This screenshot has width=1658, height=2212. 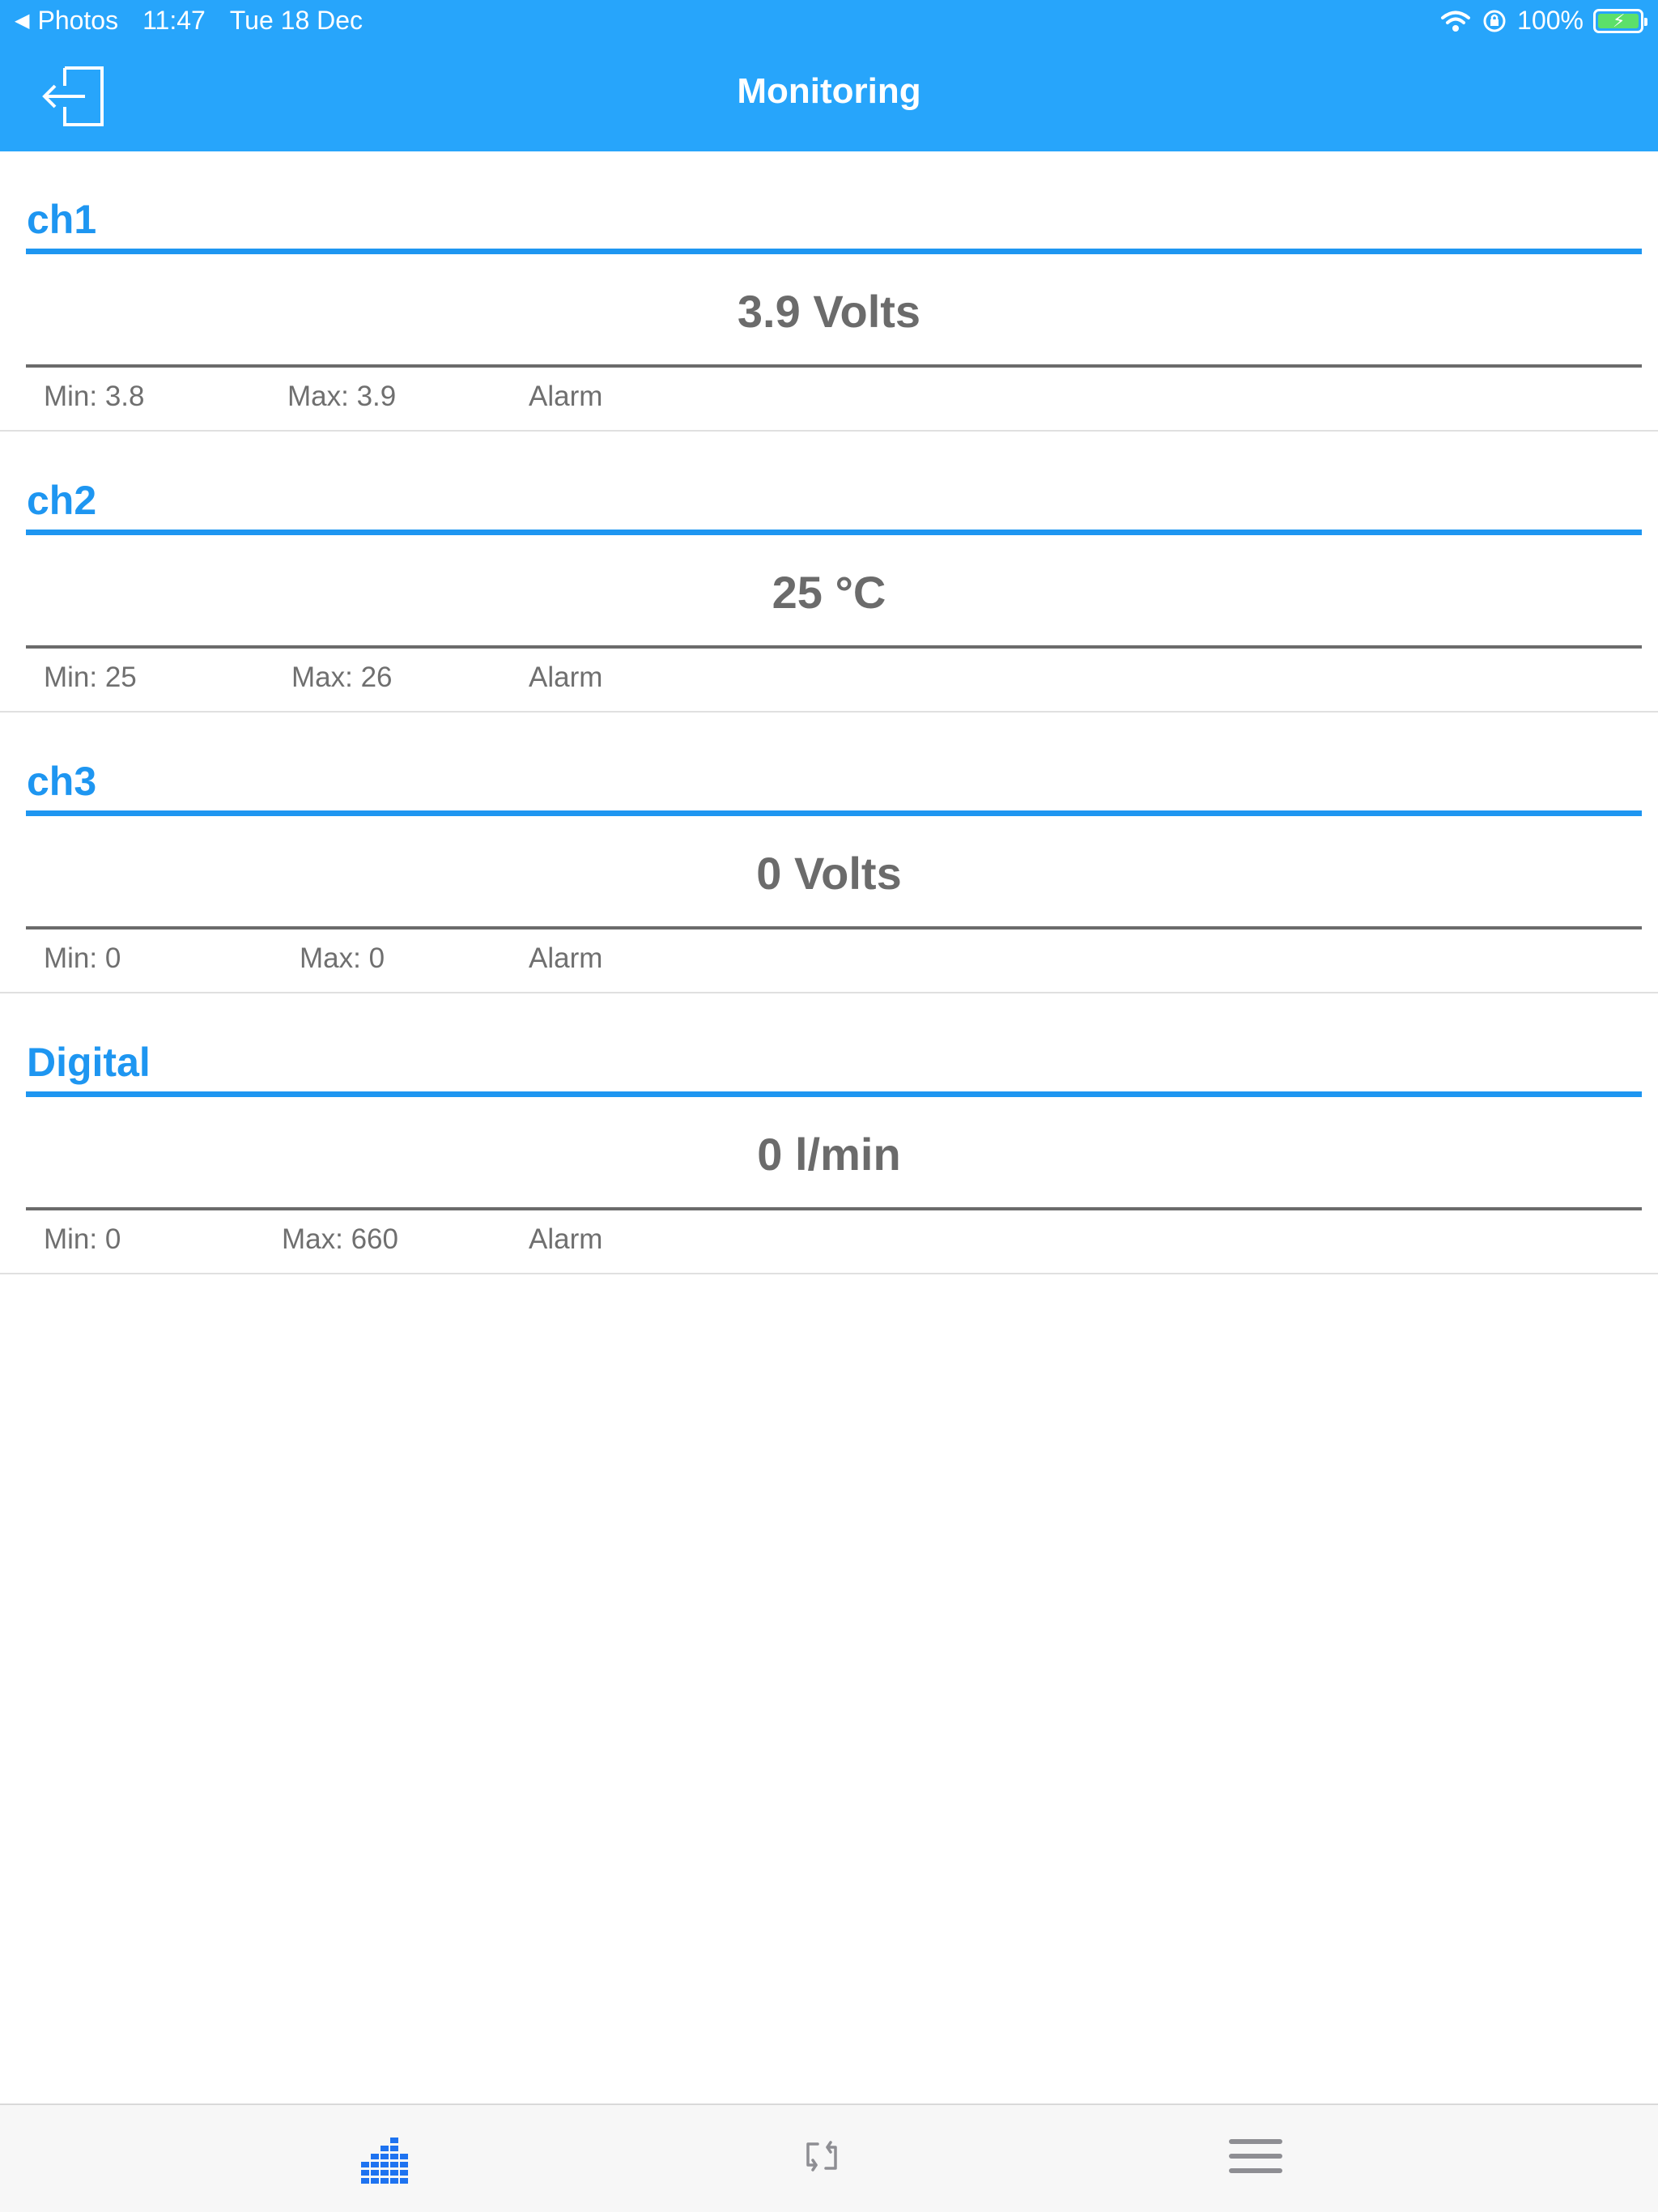 I want to click on battery-percent: 100%, so click(x=1550, y=21).